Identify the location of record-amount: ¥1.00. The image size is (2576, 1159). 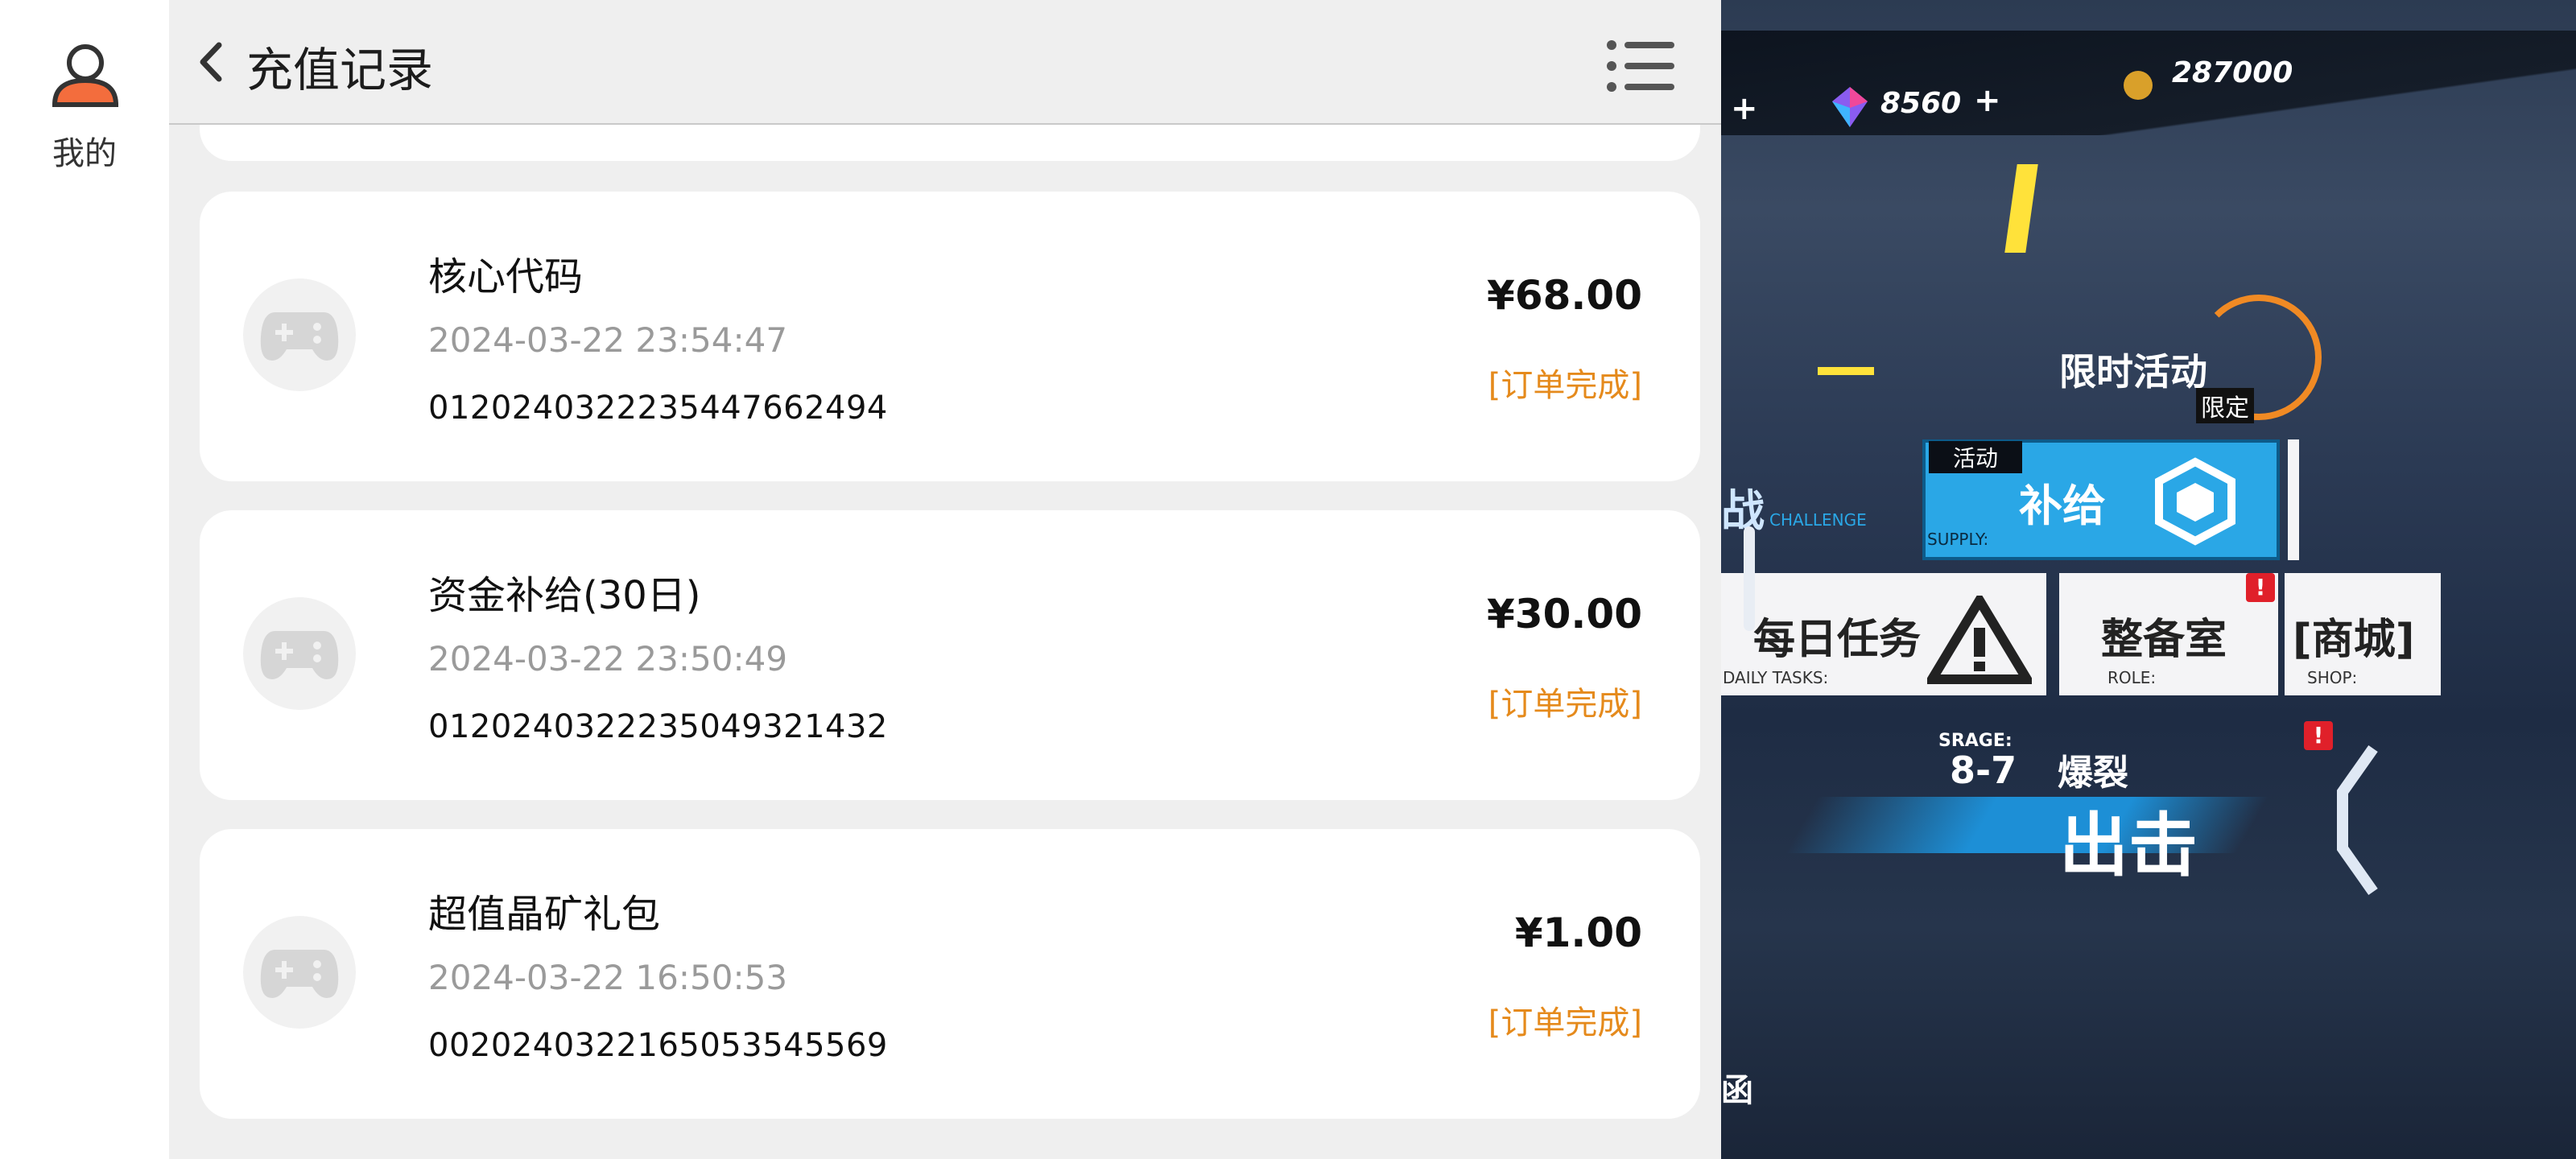
(1578, 932).